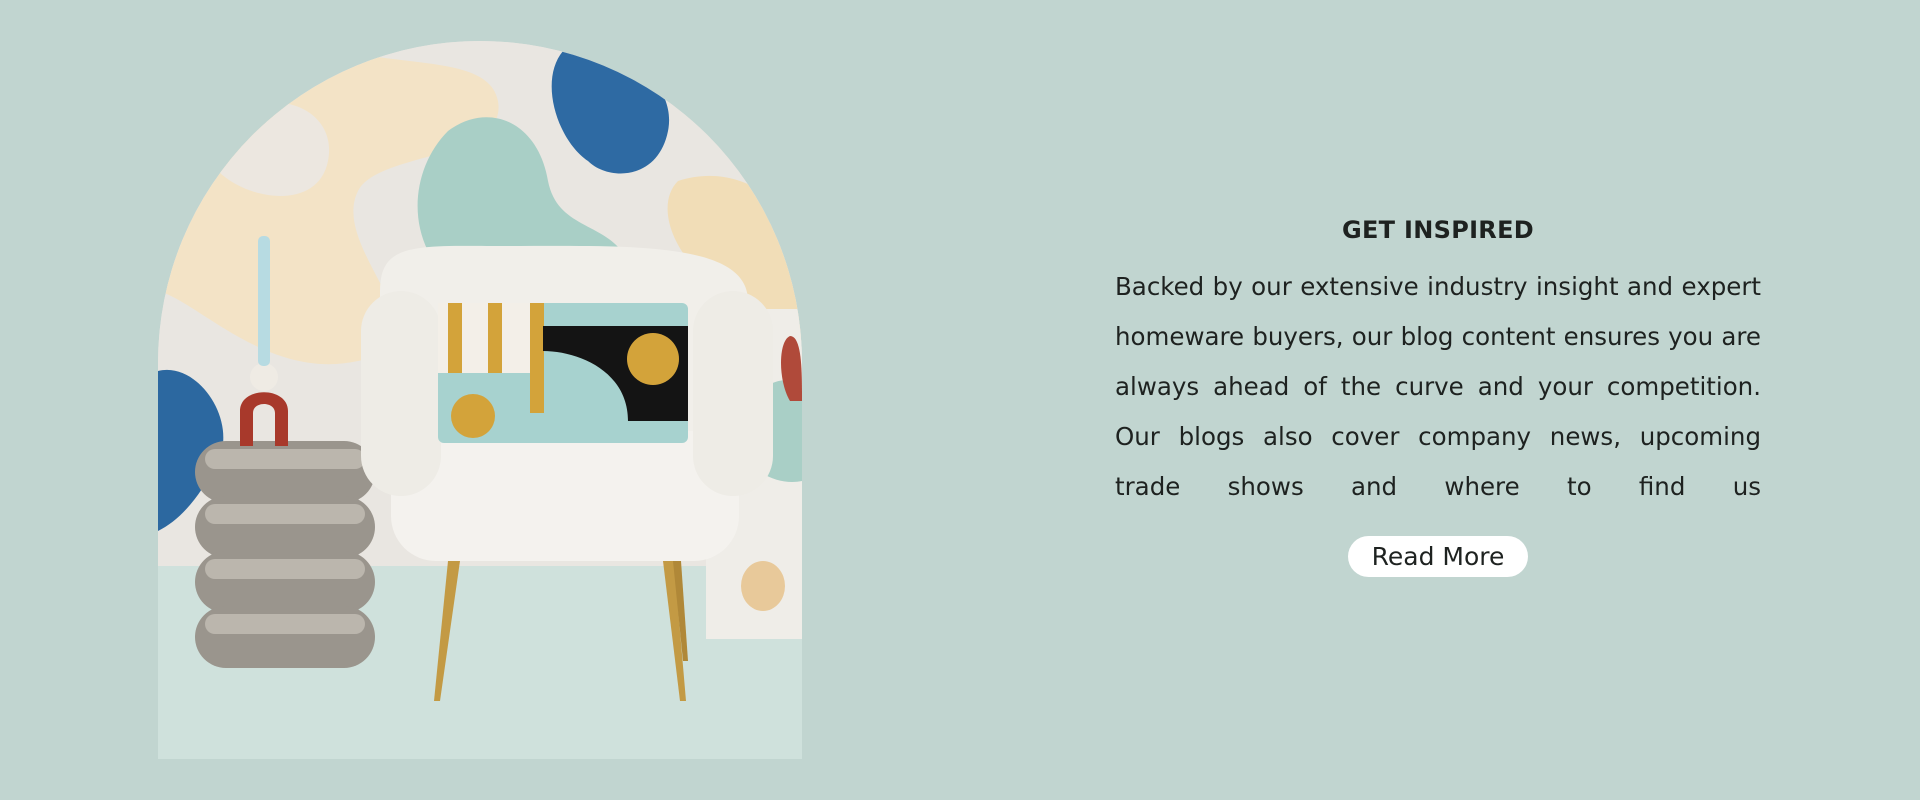 This screenshot has height=800, width=1920. I want to click on read-more-button: Read More, so click(1438, 556).